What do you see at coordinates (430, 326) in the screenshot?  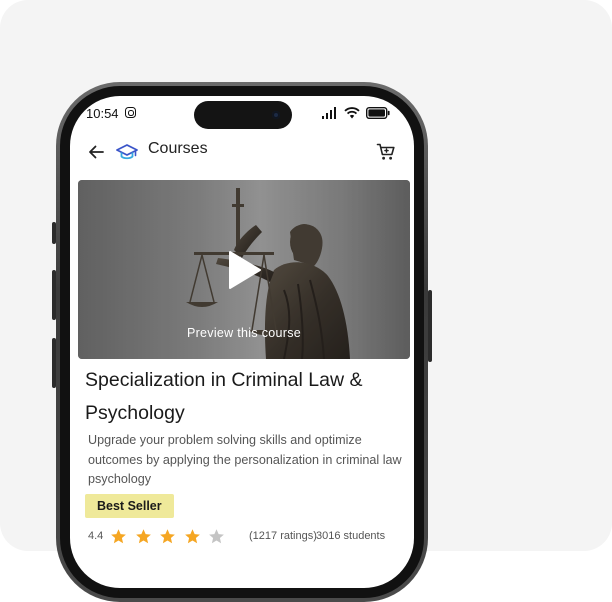 I see `phone-power-button` at bounding box center [430, 326].